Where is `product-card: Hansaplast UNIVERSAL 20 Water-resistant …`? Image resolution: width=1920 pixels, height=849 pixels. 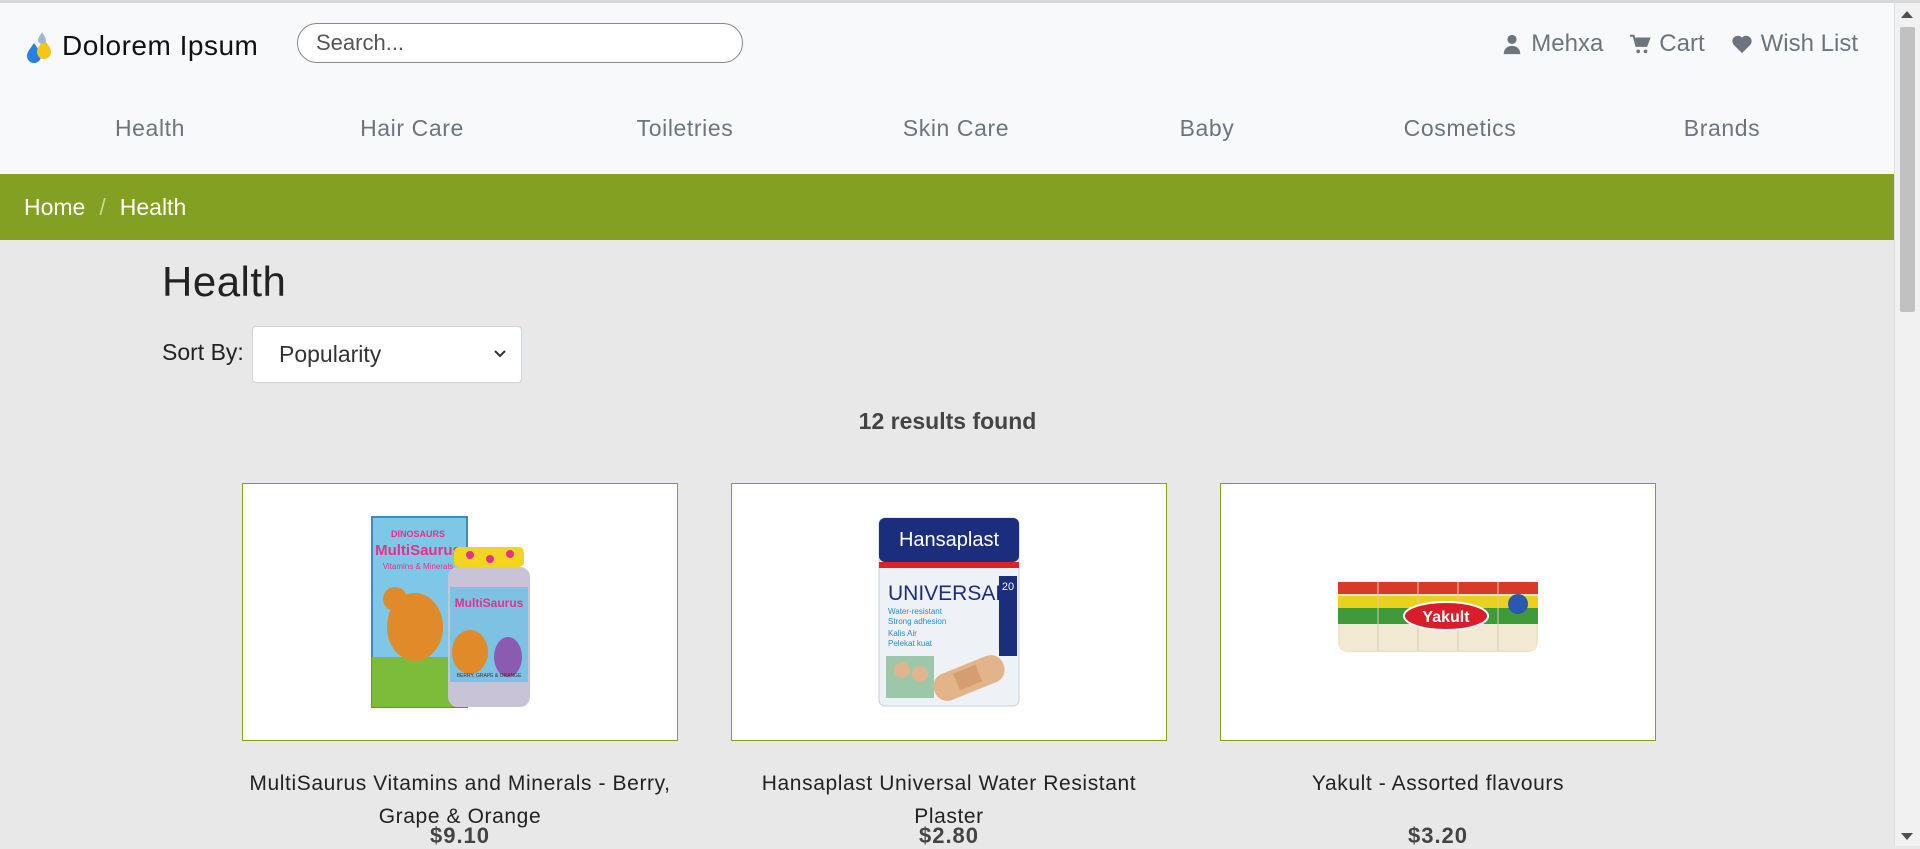 product-card: Hansaplast UNIVERSAL 20 Water-resistant … is located at coordinates (949, 665).